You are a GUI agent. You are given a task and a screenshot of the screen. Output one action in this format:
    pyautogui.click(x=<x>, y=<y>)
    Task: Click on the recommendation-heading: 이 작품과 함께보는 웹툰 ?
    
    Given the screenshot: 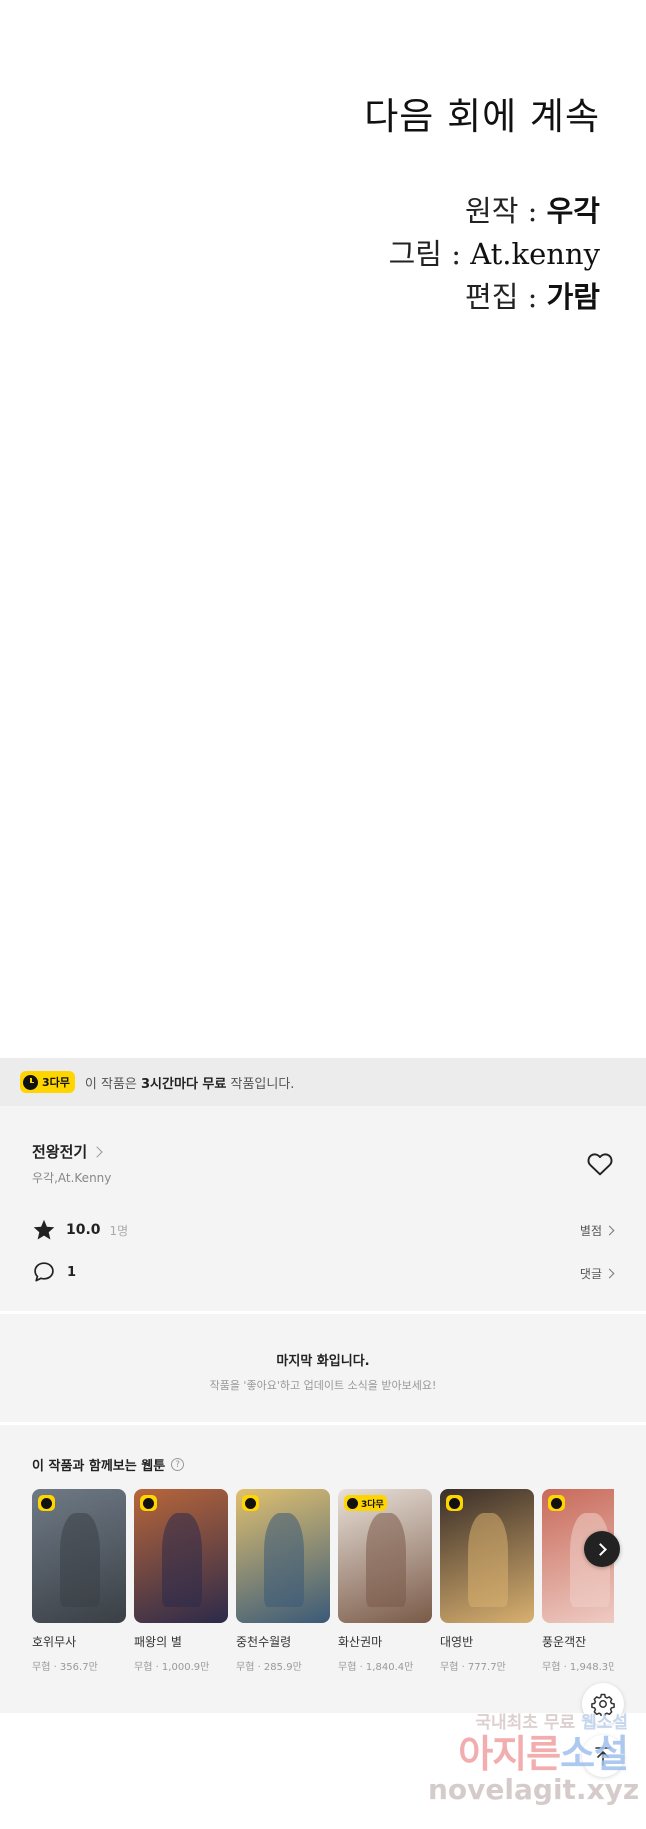 What is the action you would take?
    pyautogui.click(x=108, y=1464)
    